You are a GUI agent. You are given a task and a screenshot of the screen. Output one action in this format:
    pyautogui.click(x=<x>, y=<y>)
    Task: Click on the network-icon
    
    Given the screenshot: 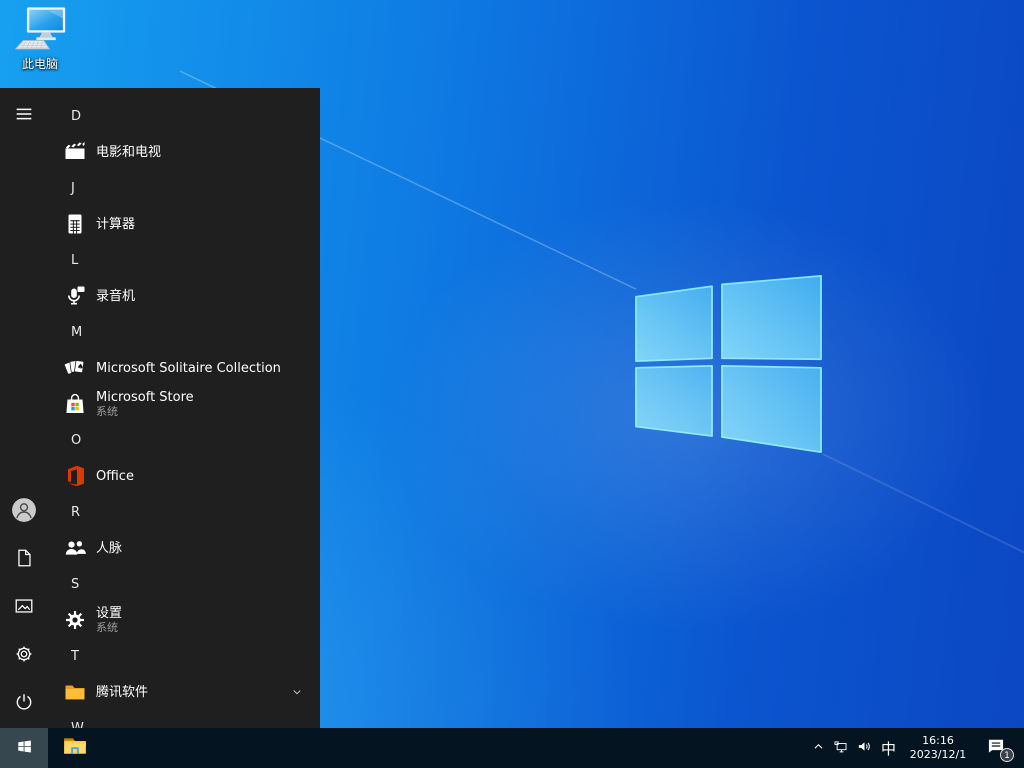 What is the action you would take?
    pyautogui.click(x=841, y=748)
    